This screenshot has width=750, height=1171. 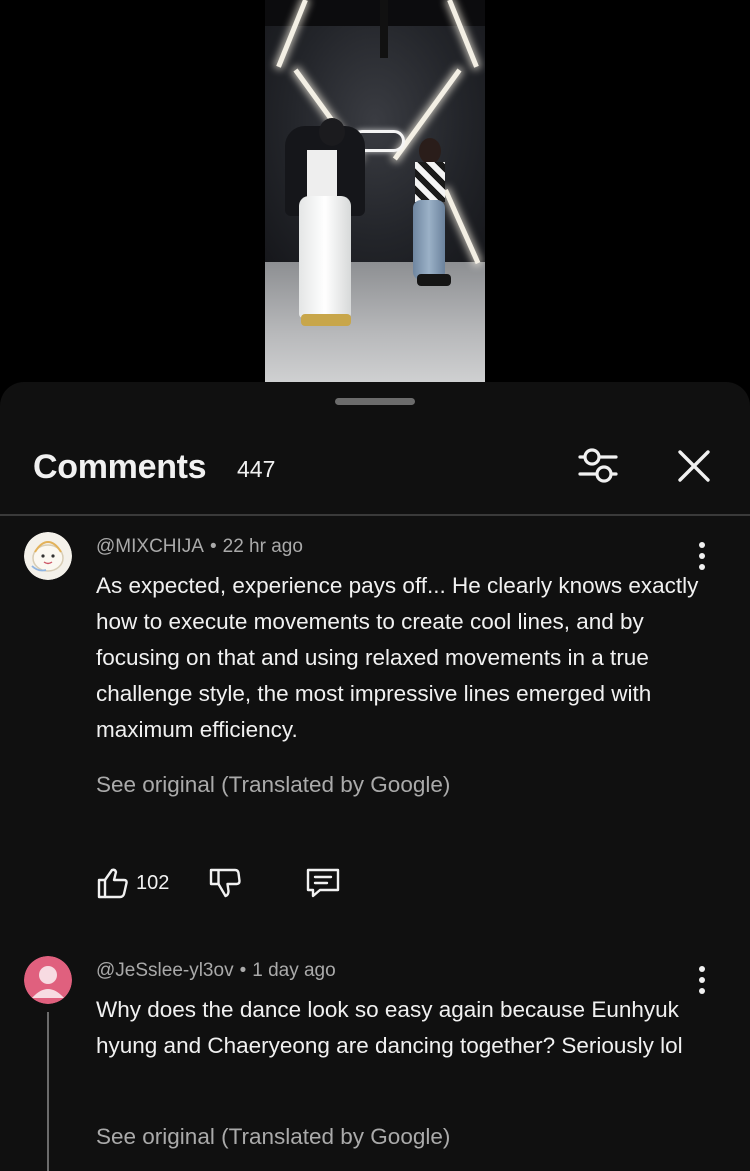 I want to click on filter-button, so click(x=598, y=466).